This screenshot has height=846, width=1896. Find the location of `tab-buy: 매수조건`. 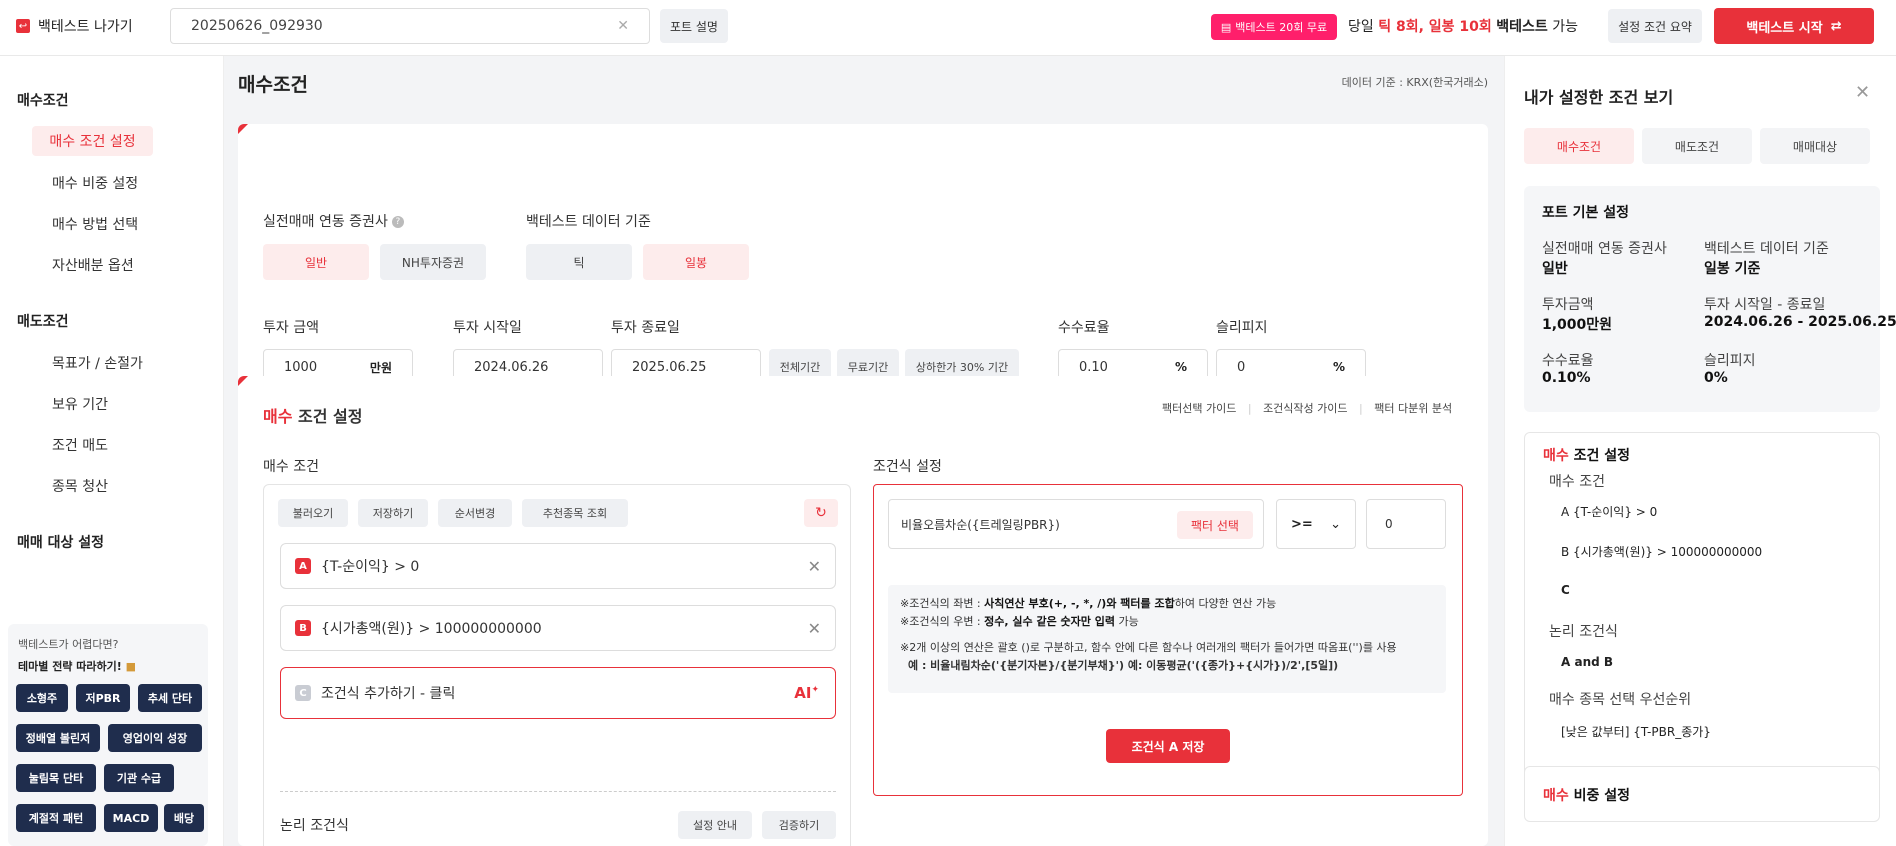

tab-buy: 매수조건 is located at coordinates (1579, 146).